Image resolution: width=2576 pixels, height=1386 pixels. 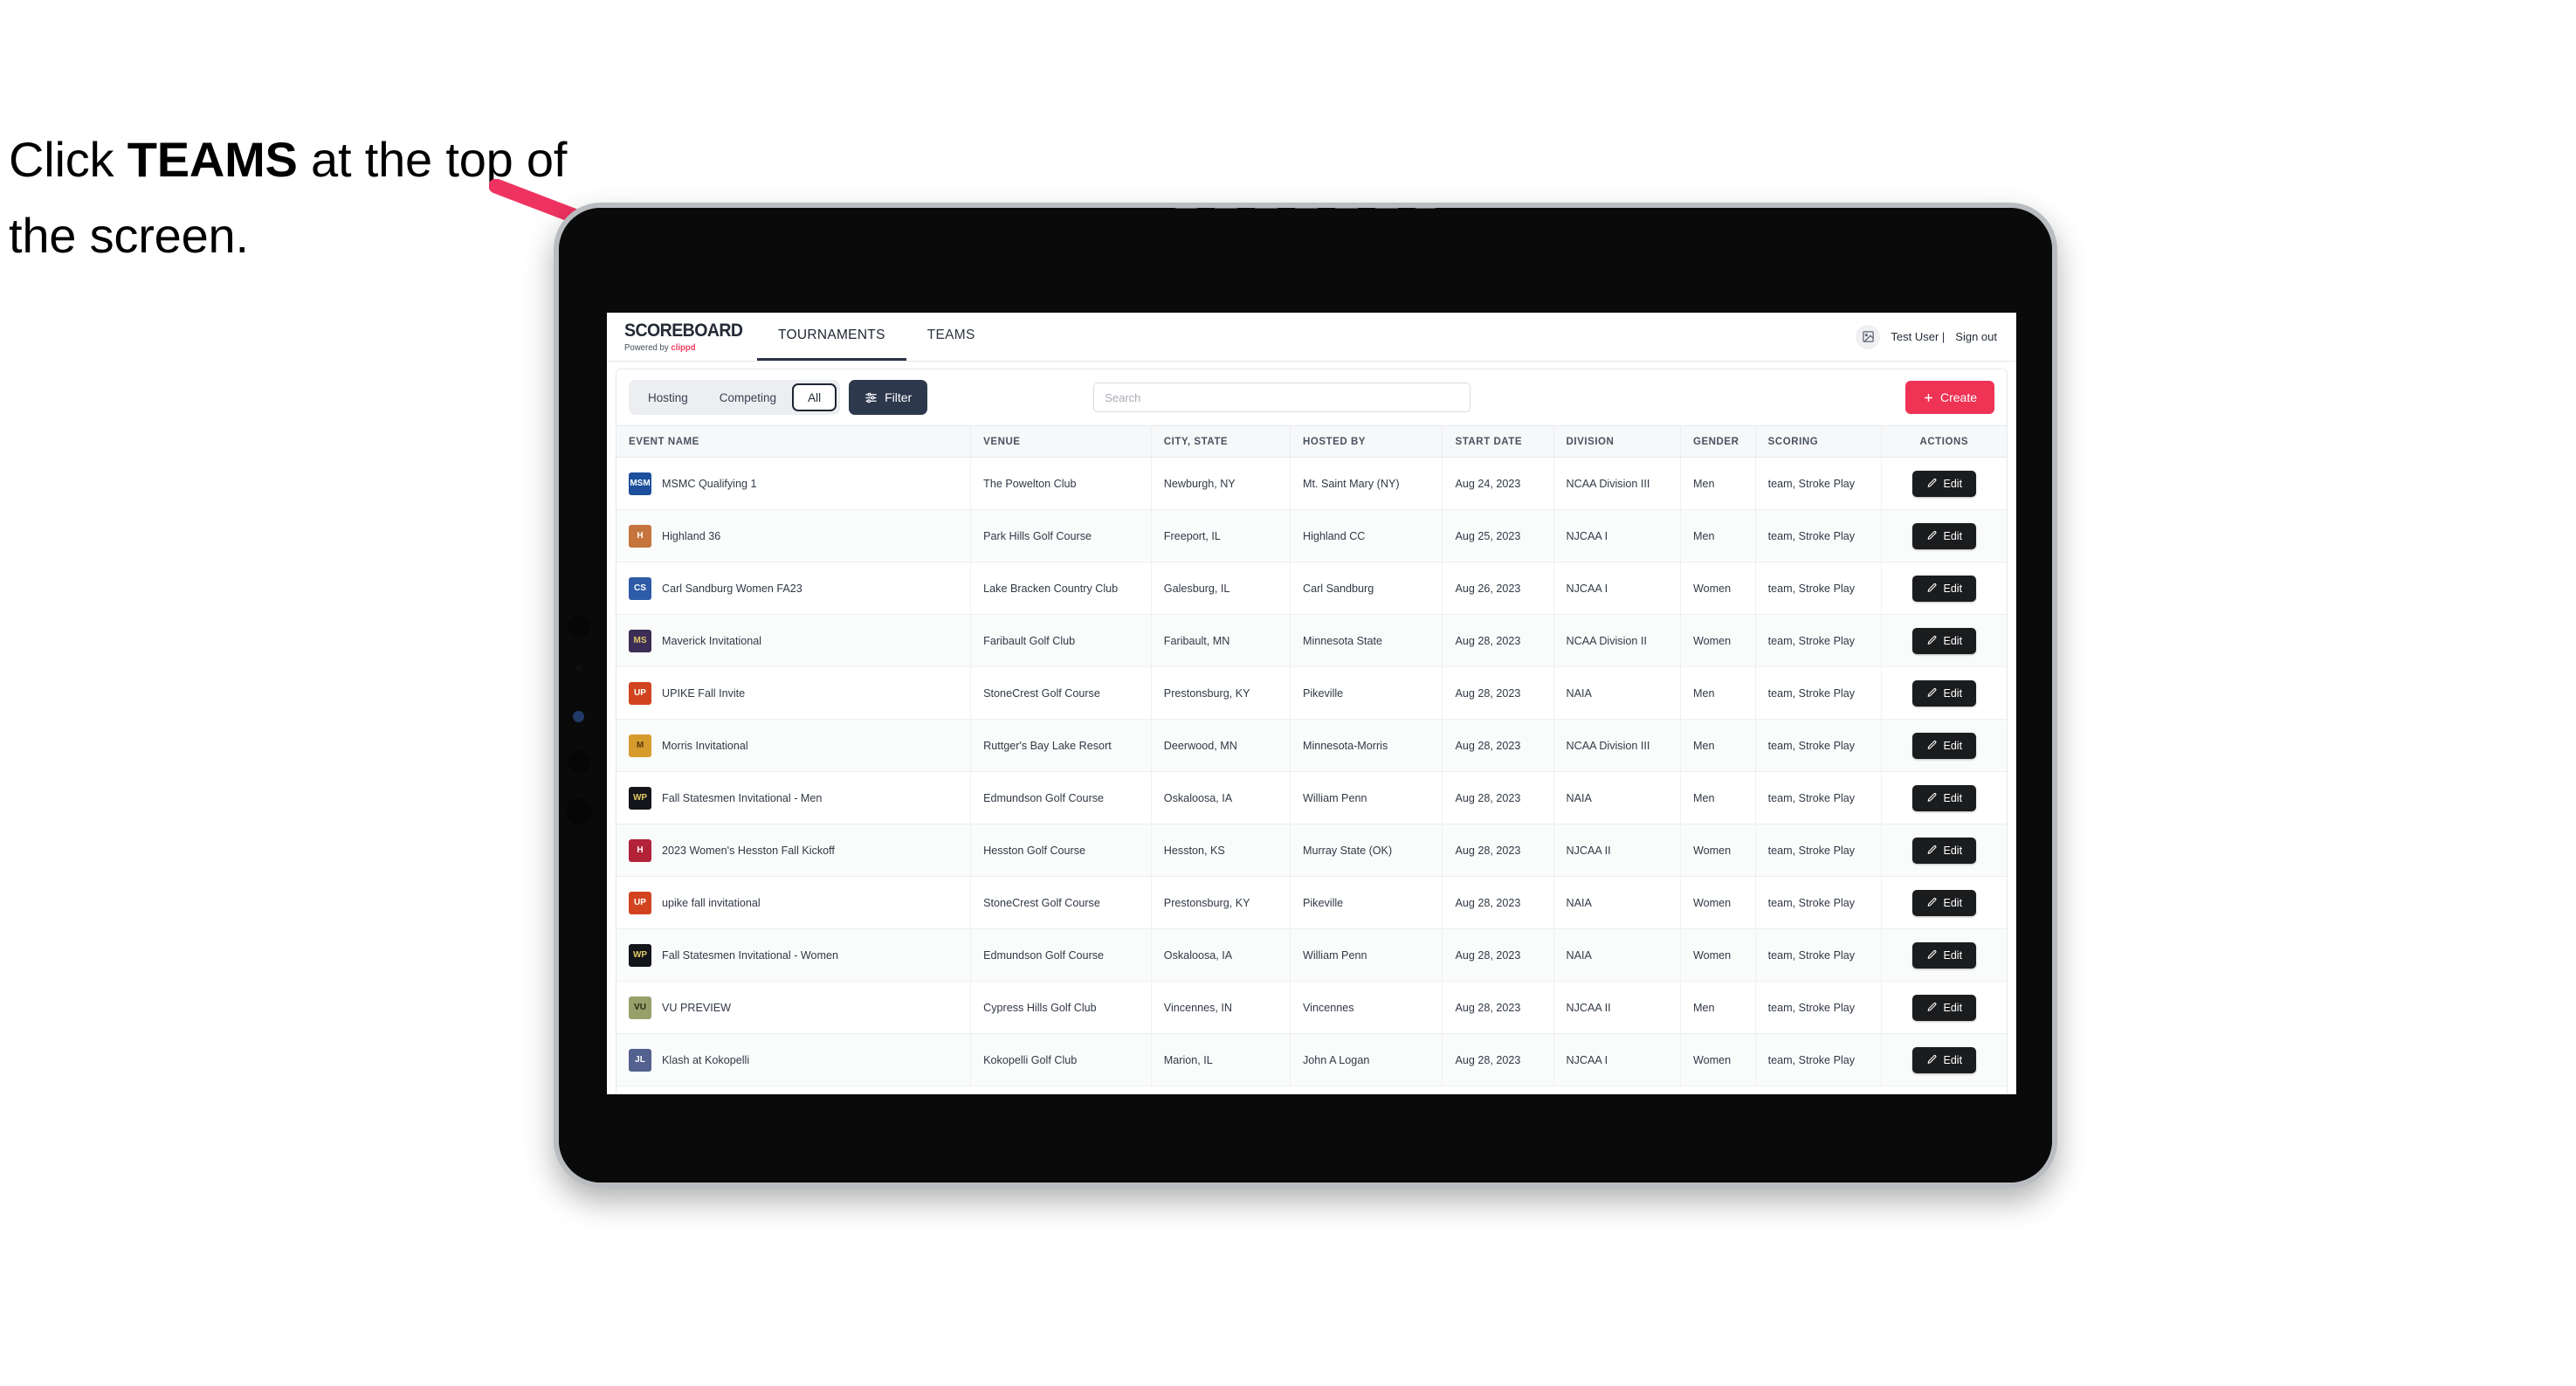 What do you see at coordinates (1061, 442) in the screenshot?
I see `col-venue: VENUE` at bounding box center [1061, 442].